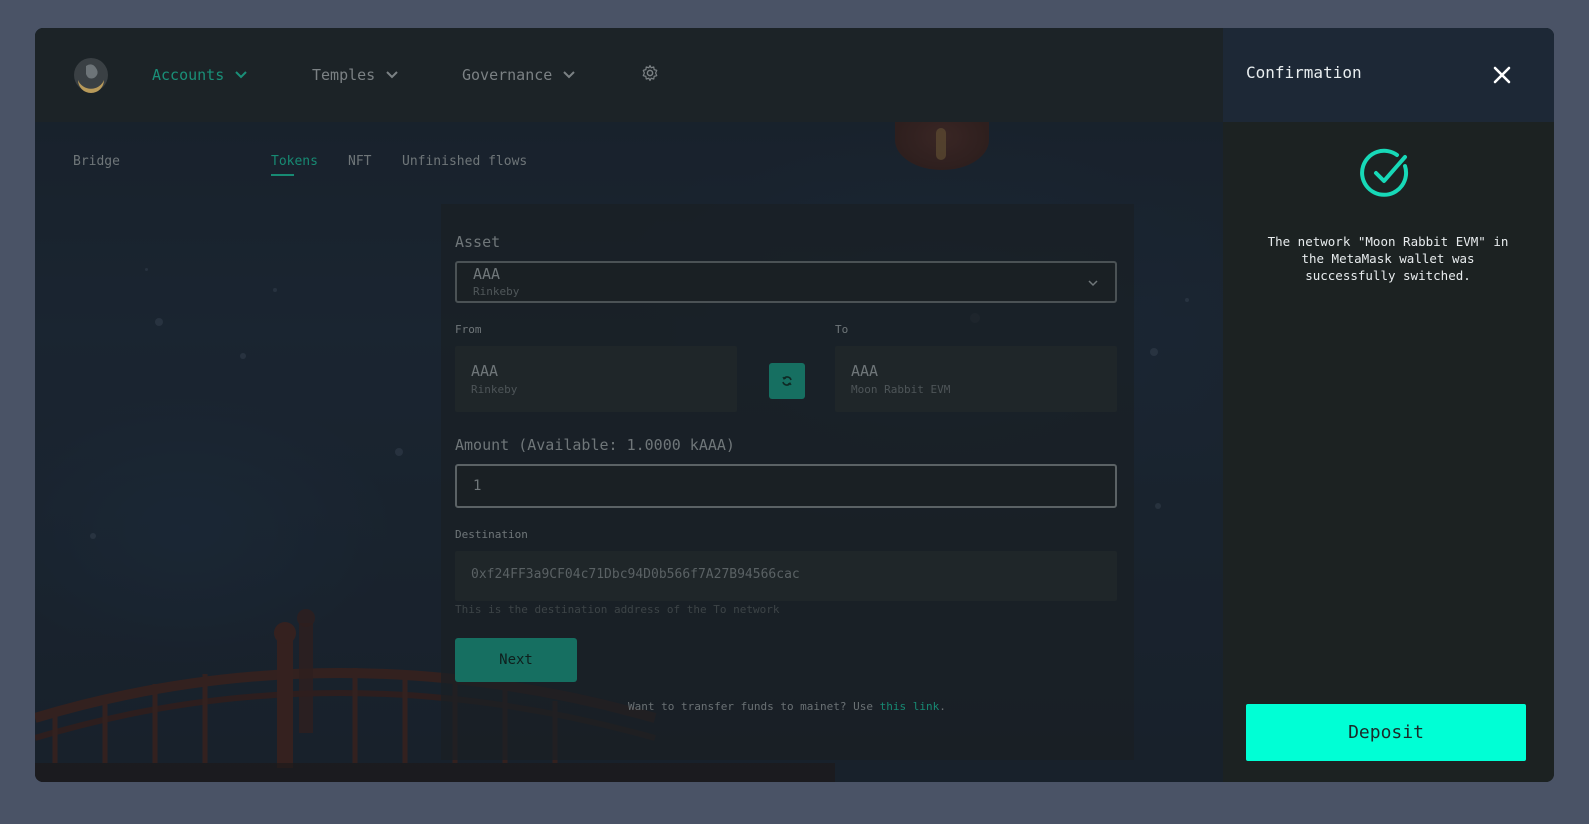  What do you see at coordinates (478, 242) in the screenshot?
I see `asset-label: Asset` at bounding box center [478, 242].